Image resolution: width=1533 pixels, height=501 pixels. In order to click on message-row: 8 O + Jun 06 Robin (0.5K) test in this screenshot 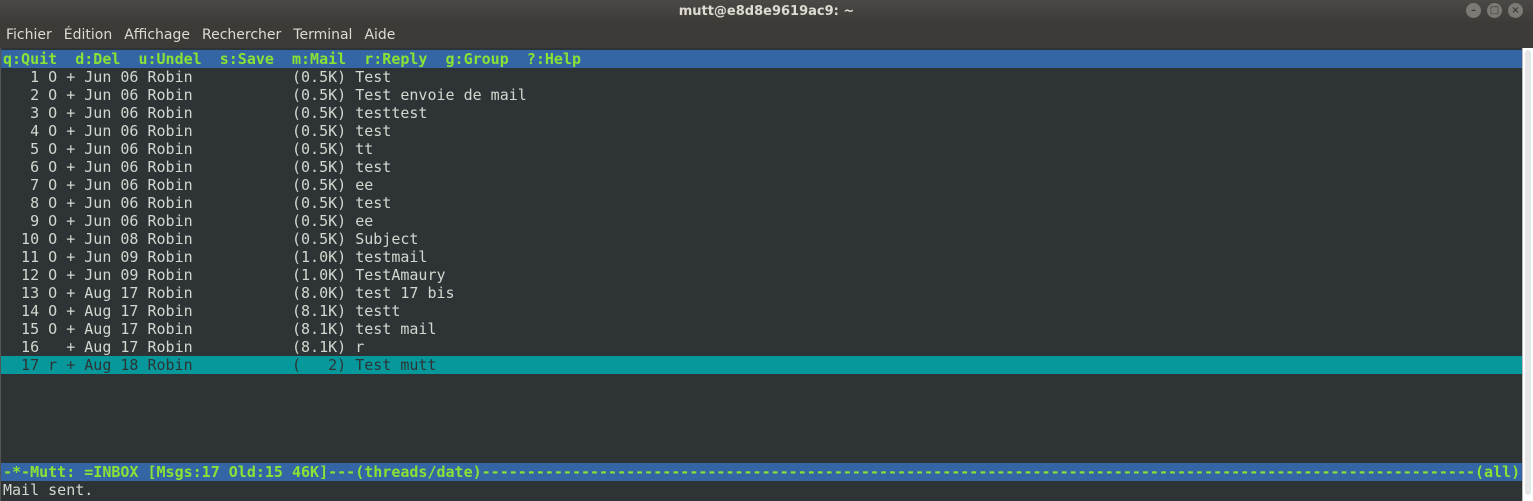, I will do `click(762, 203)`.